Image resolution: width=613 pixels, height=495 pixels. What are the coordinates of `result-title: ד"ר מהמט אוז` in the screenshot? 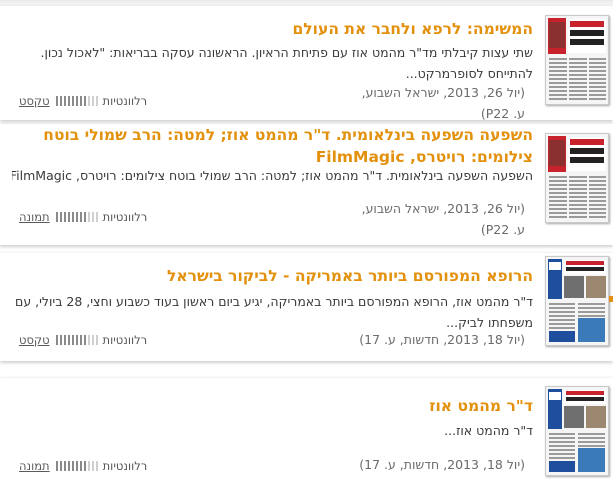 It's located at (272, 406).